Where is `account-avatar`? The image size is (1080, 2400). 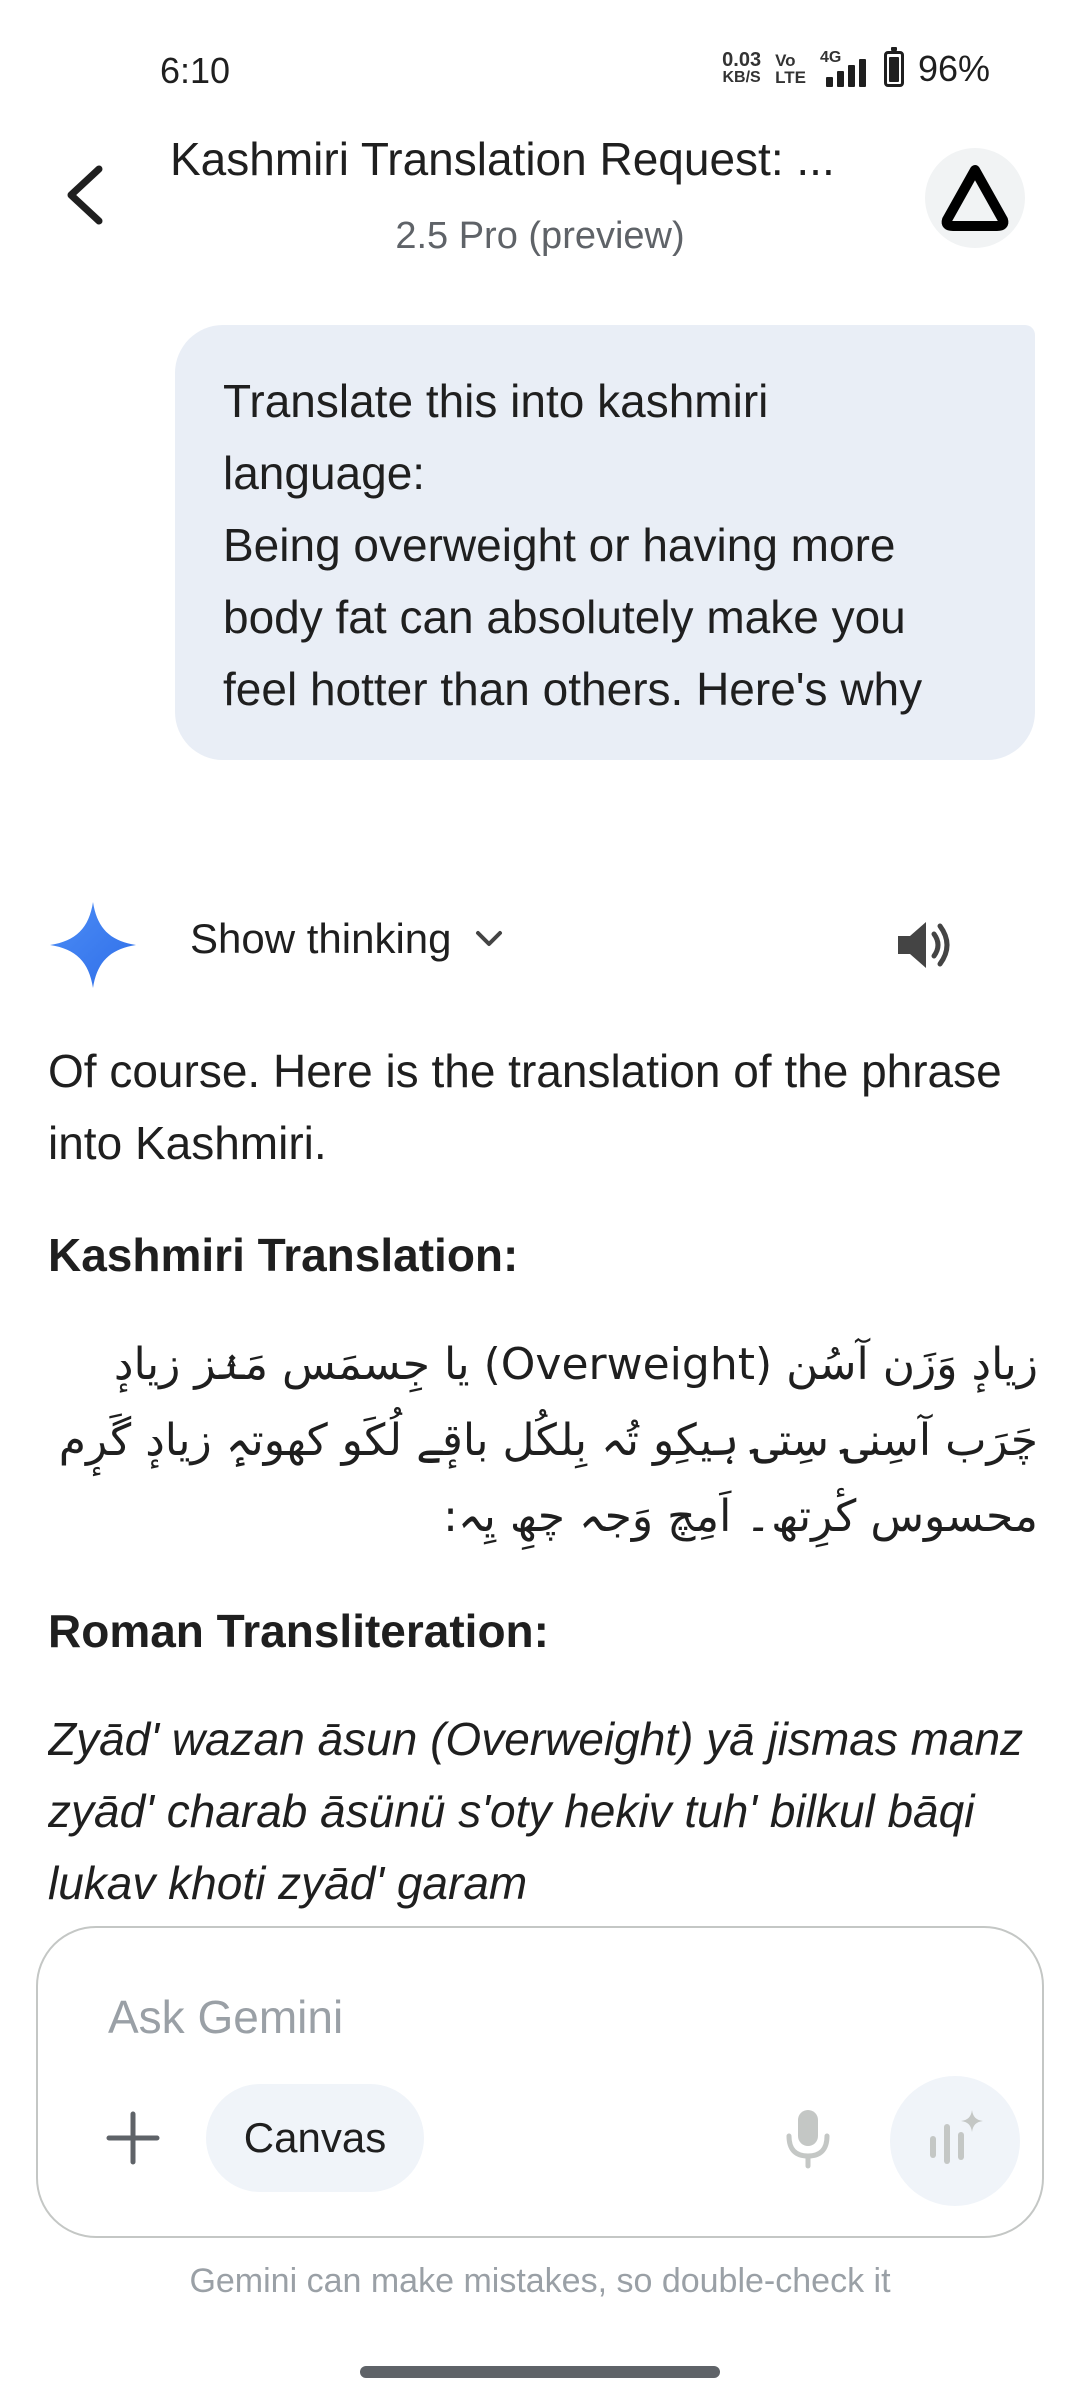
account-avatar is located at coordinates (975, 198).